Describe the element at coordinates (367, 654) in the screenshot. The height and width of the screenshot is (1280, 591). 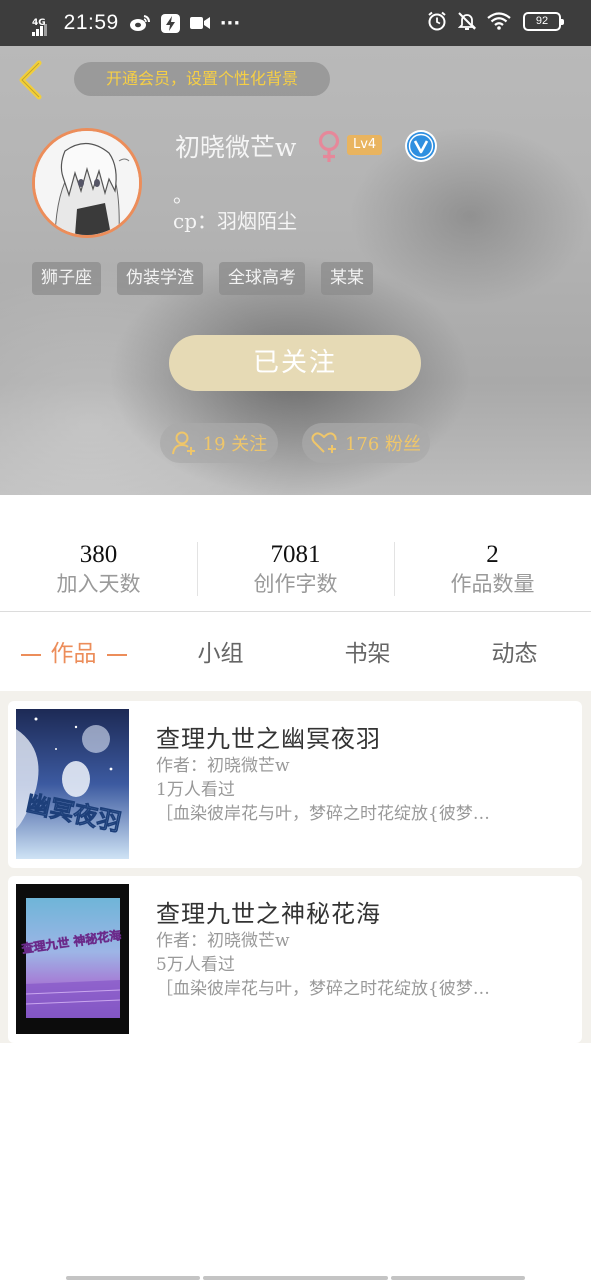
I see `tab-bookshelf: 书架` at that location.